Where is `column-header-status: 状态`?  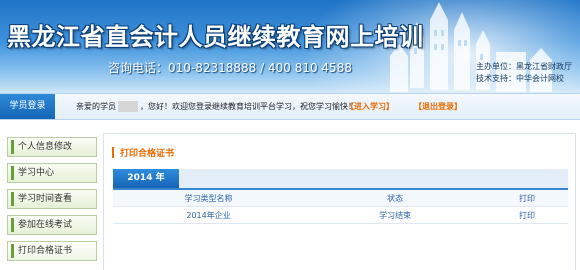
column-header-status: 状态 is located at coordinates (395, 198).